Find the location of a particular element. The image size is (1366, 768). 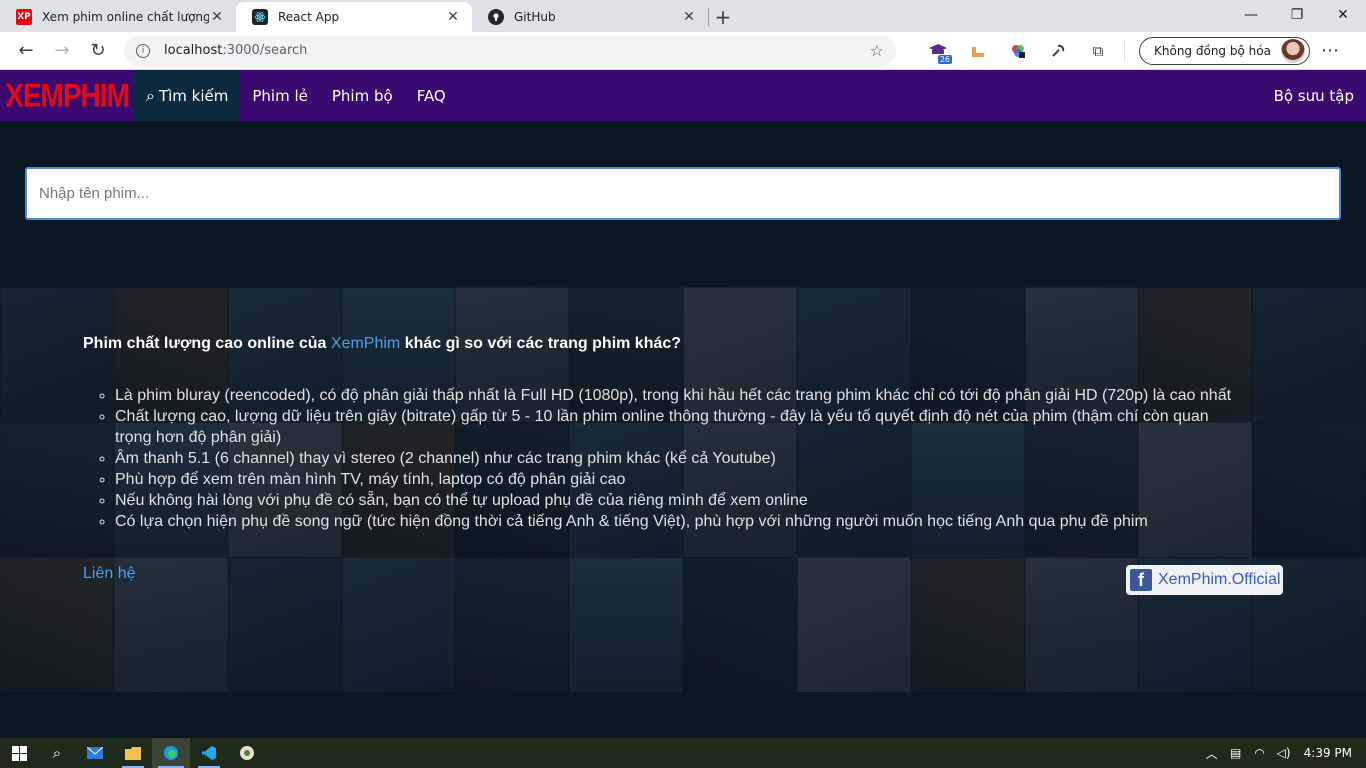

back-arrow-icon: ← is located at coordinates (26, 51).